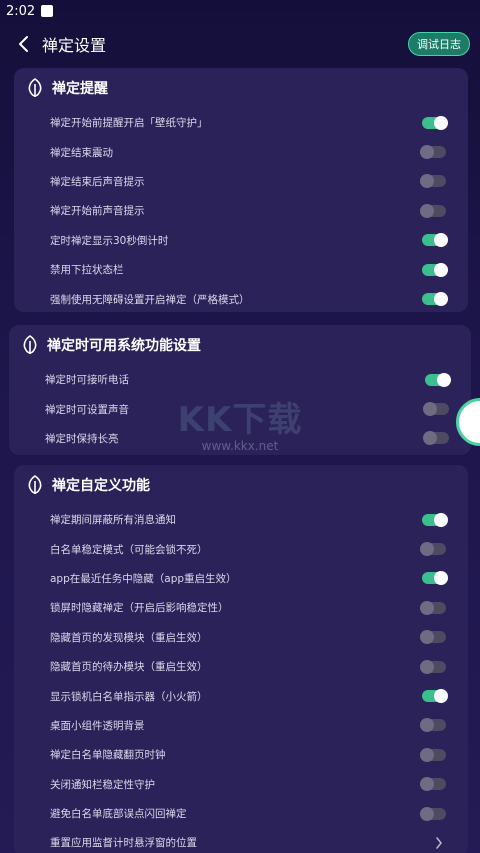 The width and height of the screenshot is (480, 853). Describe the element at coordinates (241, 607) in the screenshot. I see `setting-row: 锁屏时隐藏禅定（开启后影响稳定性）` at that location.